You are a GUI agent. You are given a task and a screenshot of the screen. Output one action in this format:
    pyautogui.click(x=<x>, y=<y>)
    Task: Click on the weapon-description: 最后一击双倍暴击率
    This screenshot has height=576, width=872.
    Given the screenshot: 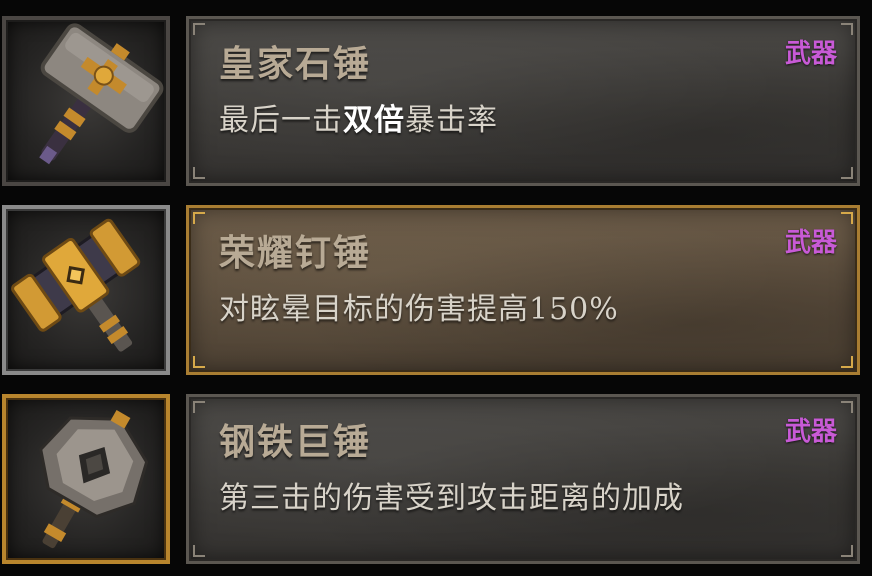 What is the action you would take?
    pyautogui.click(x=358, y=120)
    